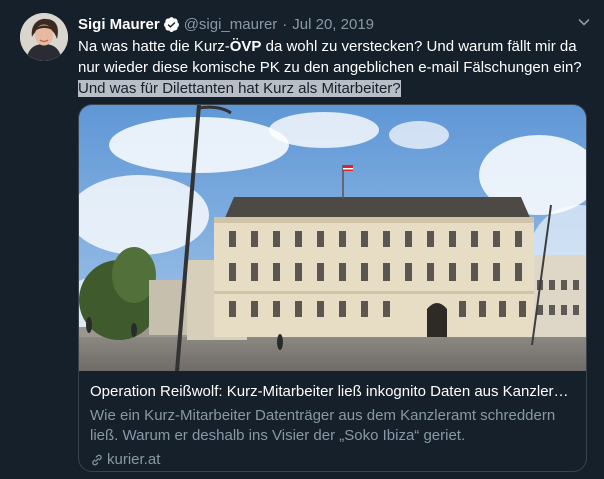  Describe the element at coordinates (245, 46) in the screenshot. I see `tweet-text-bold: ÖVP` at that location.